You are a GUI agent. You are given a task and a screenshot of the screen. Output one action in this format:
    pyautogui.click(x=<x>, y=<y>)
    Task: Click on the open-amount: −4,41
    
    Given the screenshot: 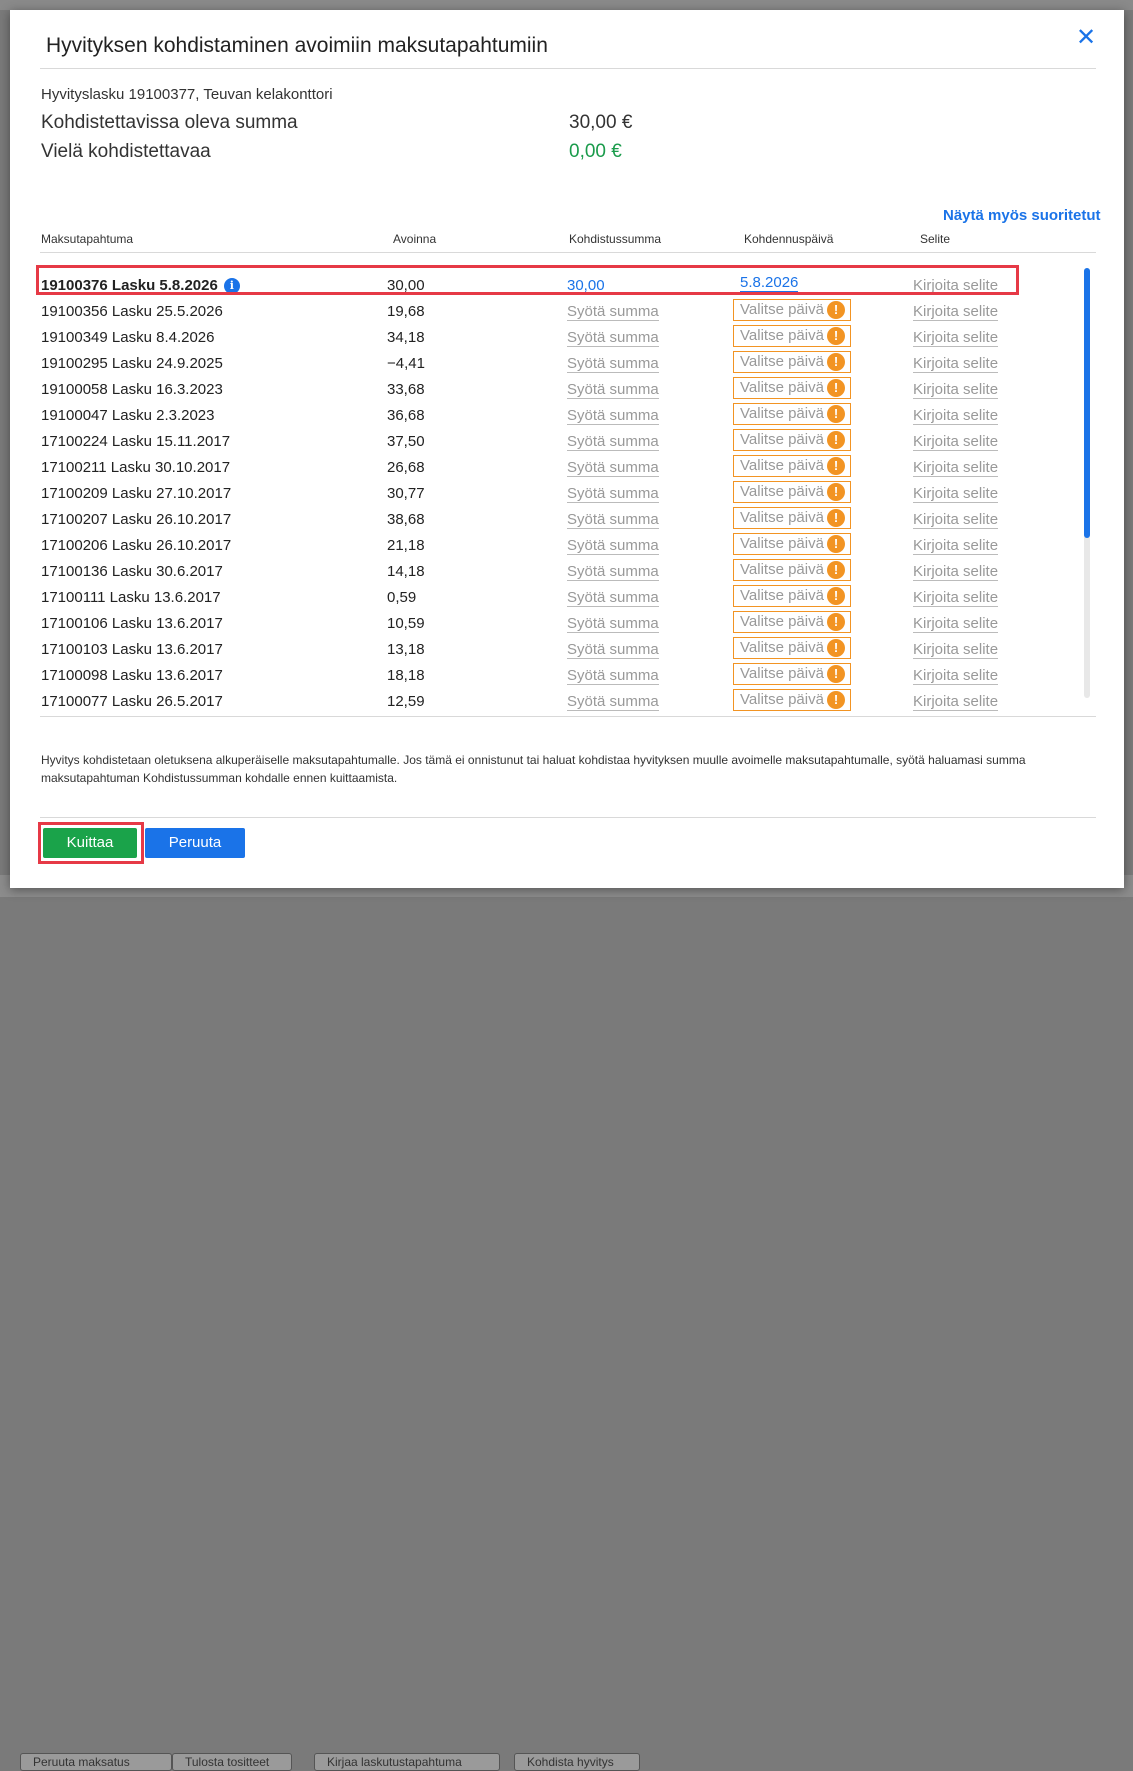 What is the action you would take?
    pyautogui.click(x=406, y=363)
    